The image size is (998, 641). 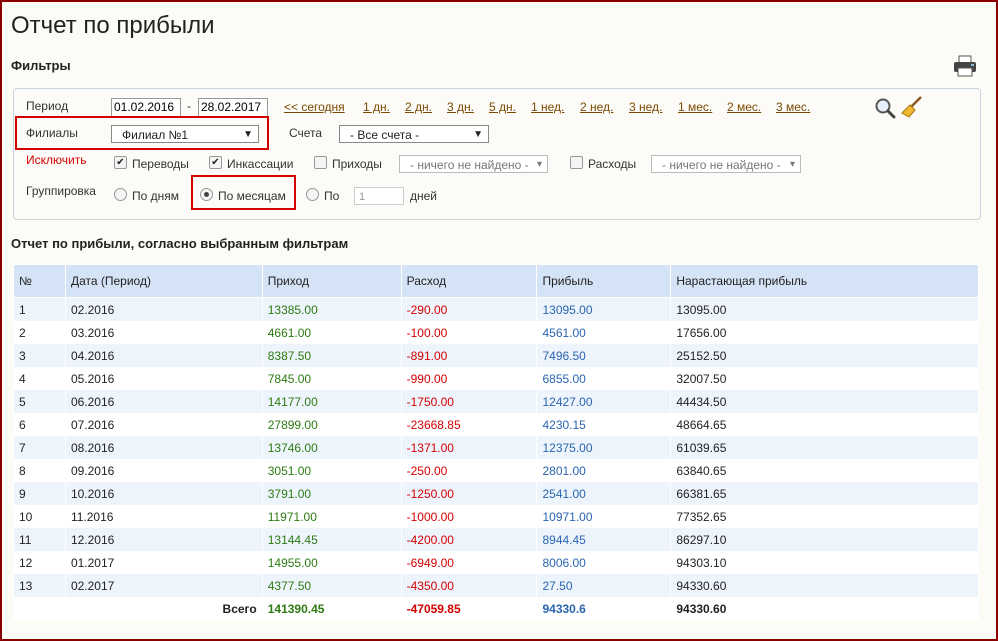 I want to click on cell-income: 3051.00, so click(x=331, y=470).